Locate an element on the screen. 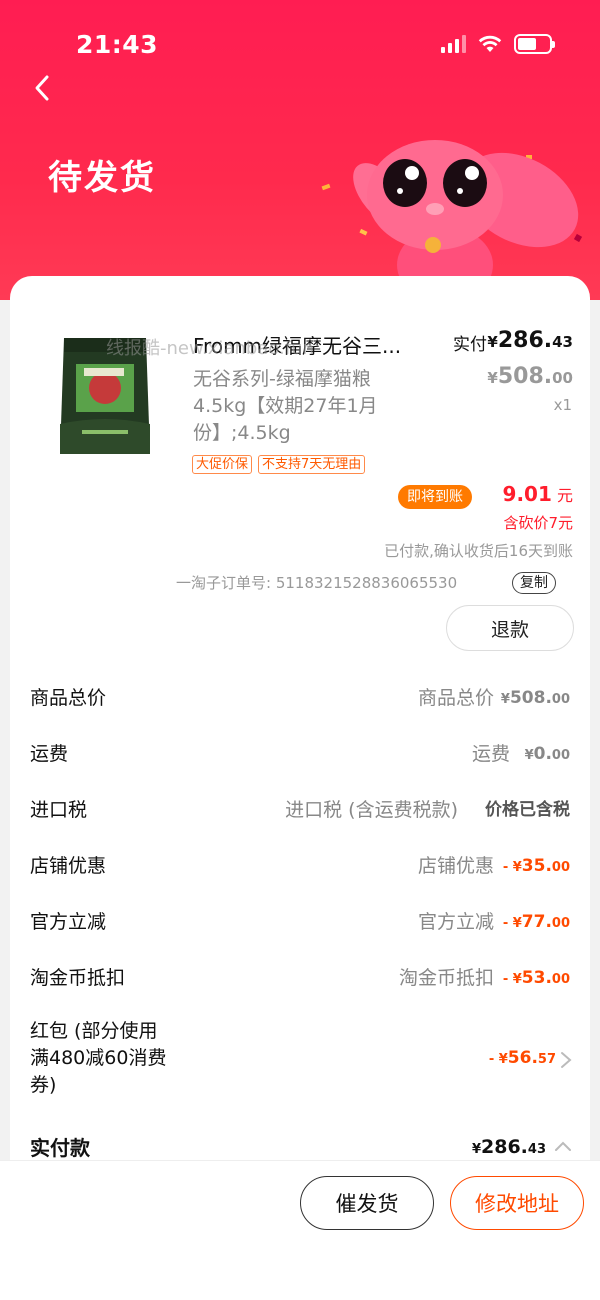  fee-label: 店铺优惠 is located at coordinates (68, 866).